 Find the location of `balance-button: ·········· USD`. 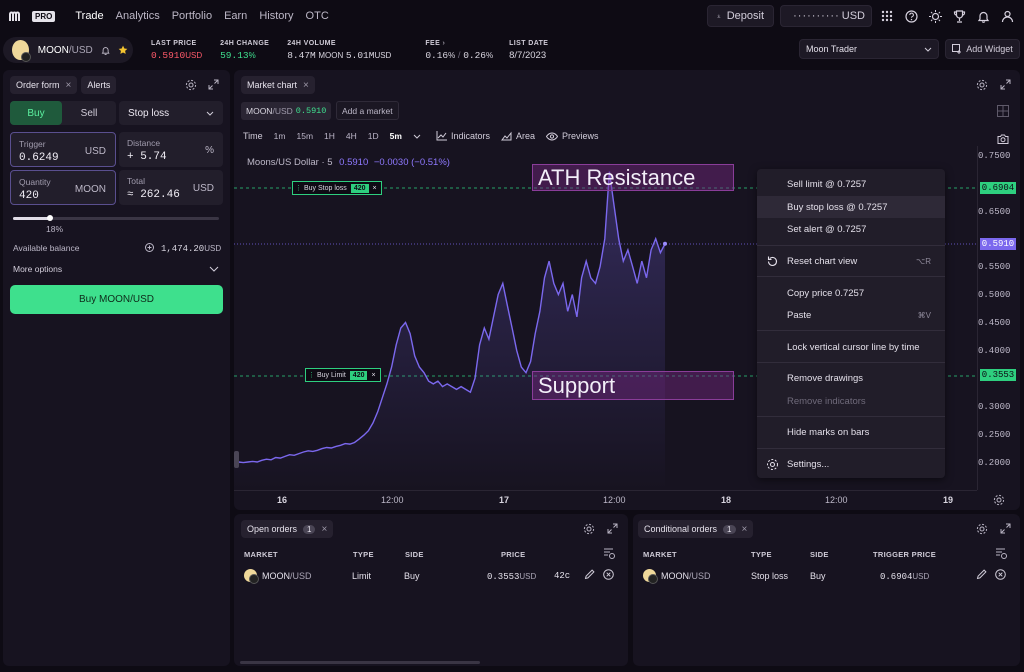

balance-button: ·········· USD is located at coordinates (826, 16).